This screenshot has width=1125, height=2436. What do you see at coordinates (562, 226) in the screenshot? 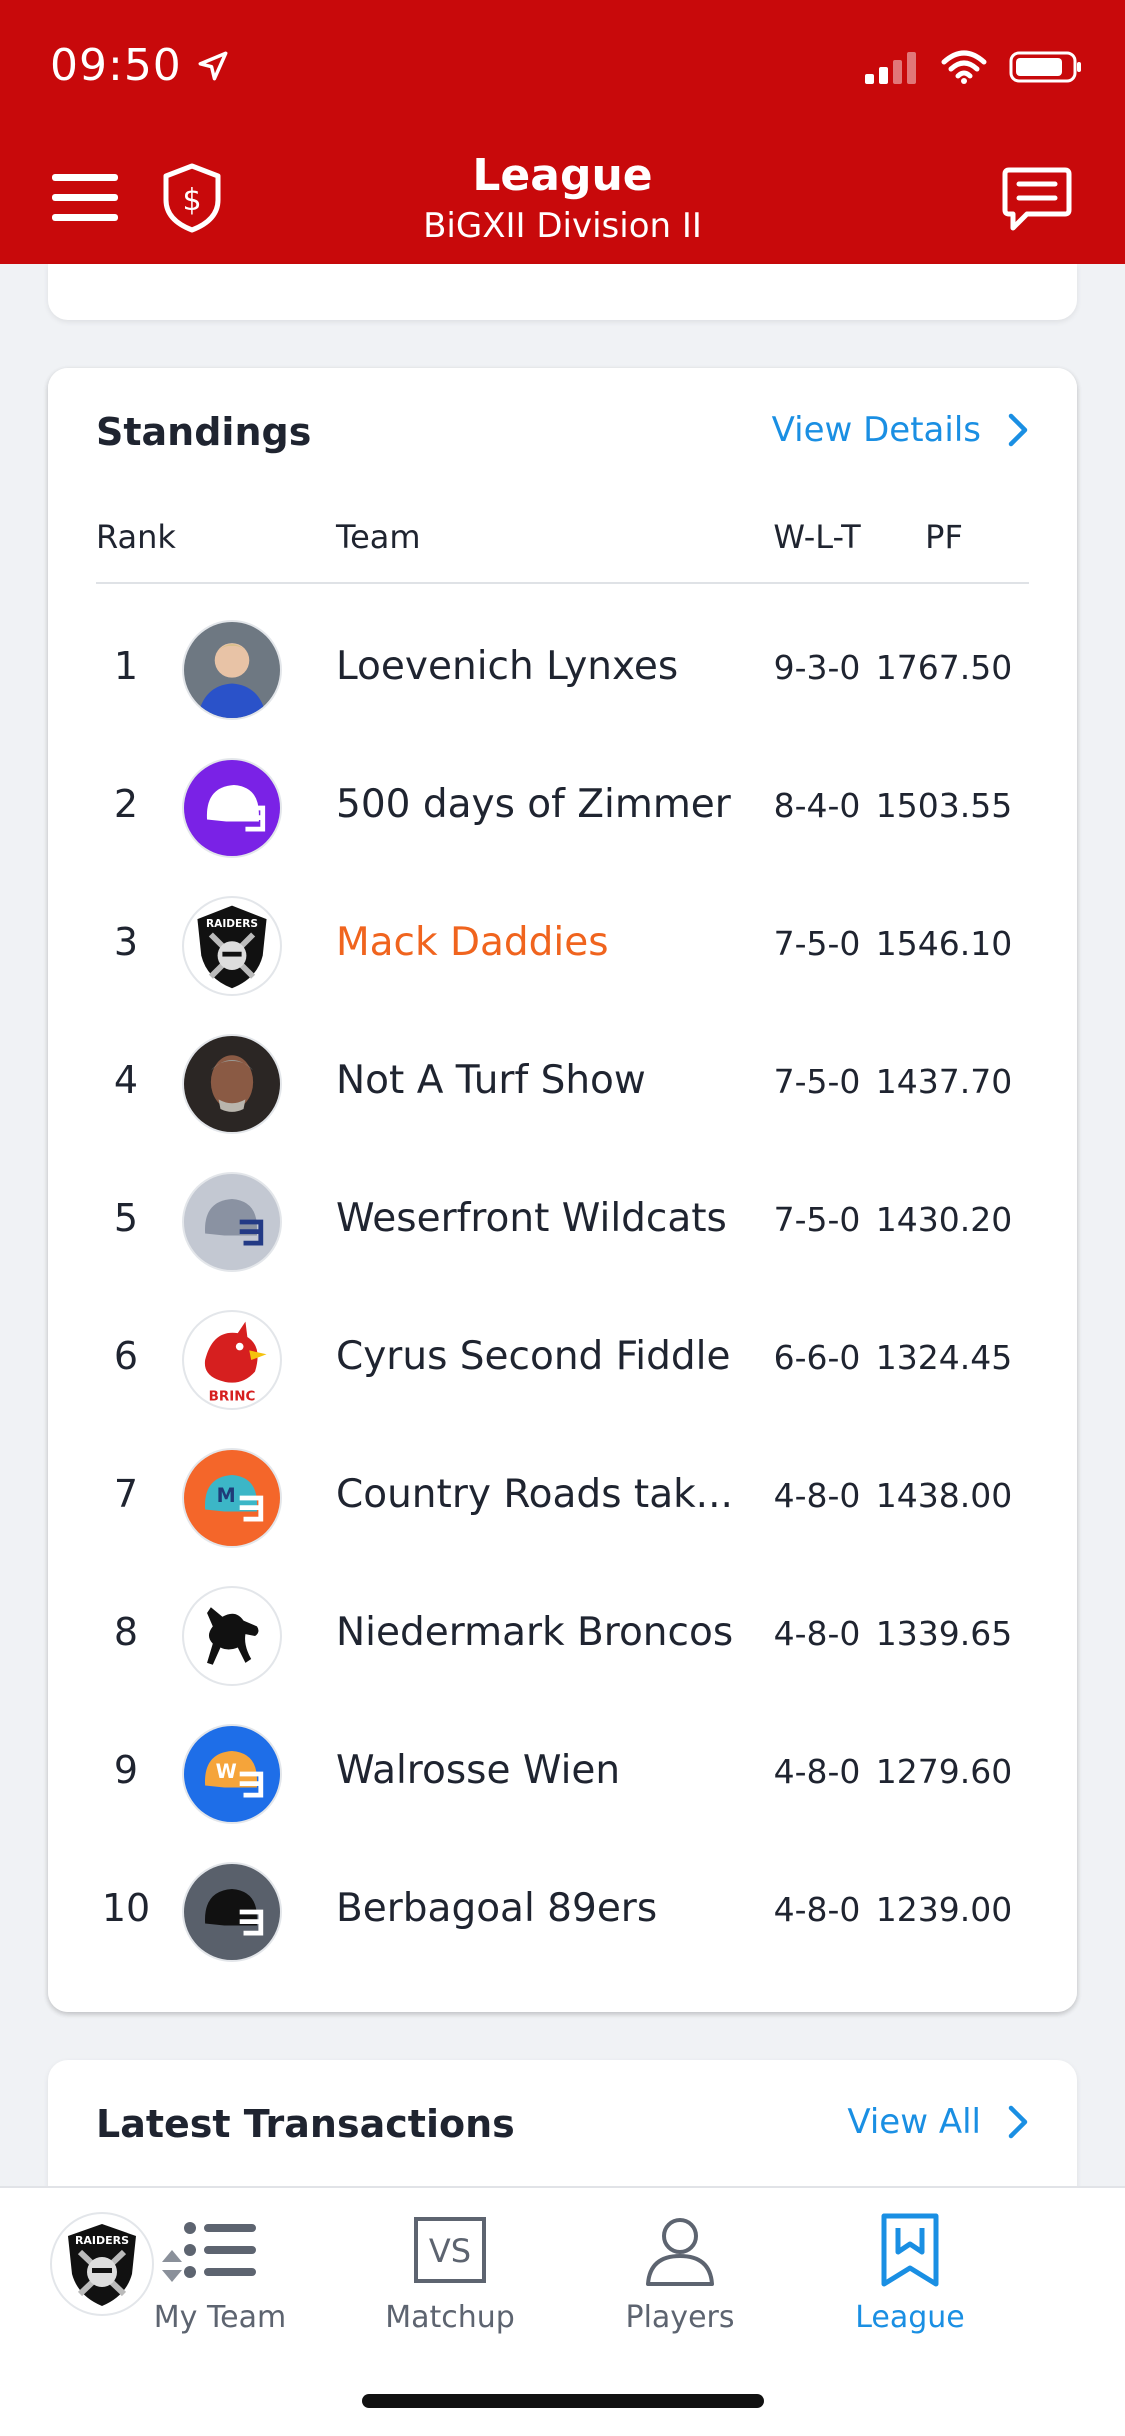
I see `league-name: BiGXII Division II` at bounding box center [562, 226].